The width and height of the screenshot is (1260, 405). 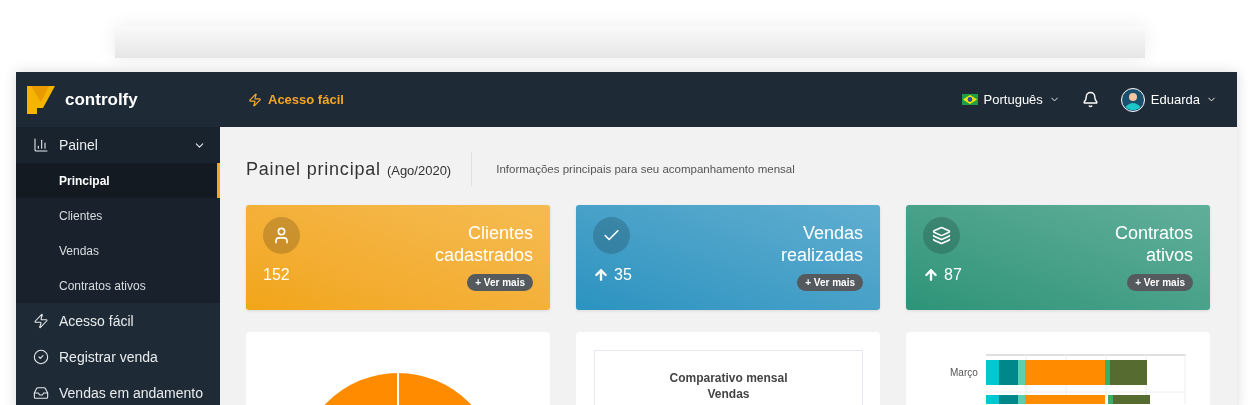 I want to click on quick-access-link: Acesso fácil, so click(x=296, y=99).